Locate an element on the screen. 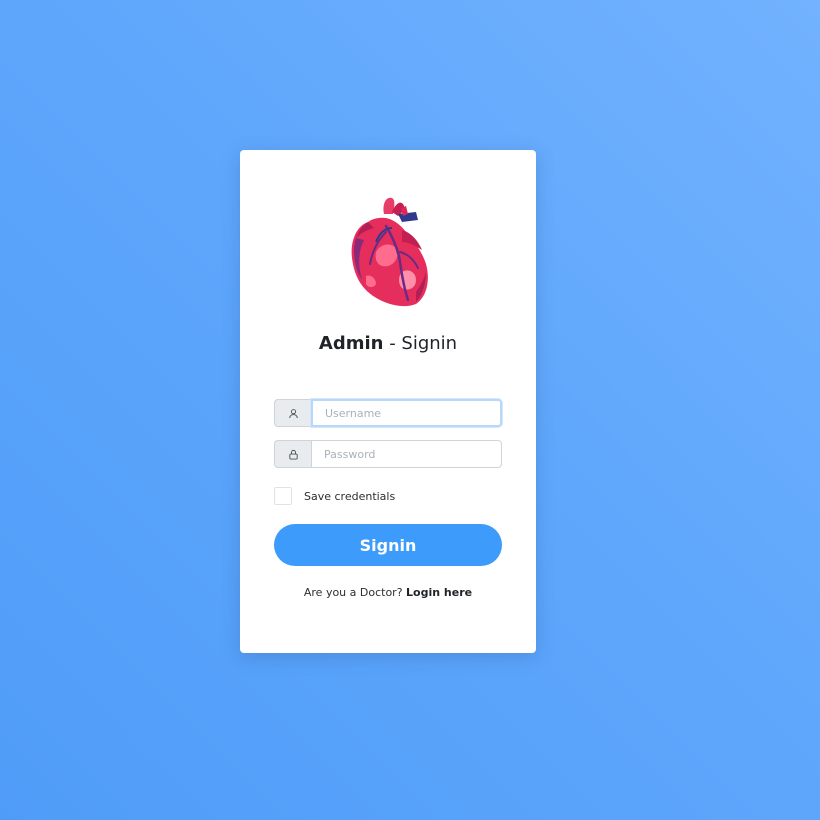  signin-button: Signin is located at coordinates (388, 545).